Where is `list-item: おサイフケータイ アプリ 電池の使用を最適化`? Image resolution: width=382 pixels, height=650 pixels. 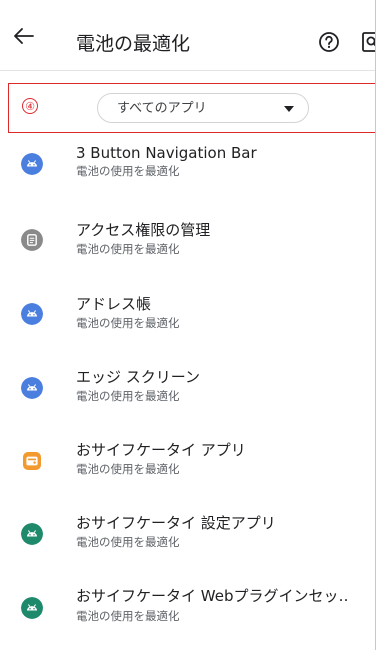
list-item: おサイフケータイ アプリ 電池の使用を最適化 is located at coordinates (187, 458).